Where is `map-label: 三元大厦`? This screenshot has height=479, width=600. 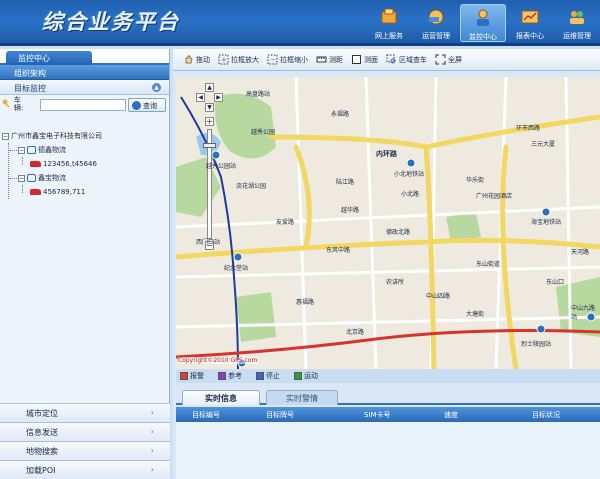 map-label: 三元大厦 is located at coordinates (543, 144).